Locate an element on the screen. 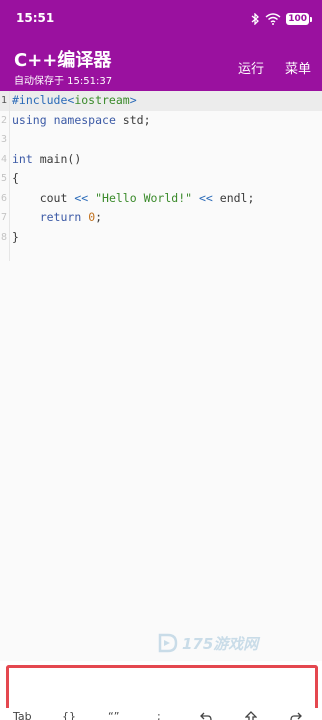 The height and width of the screenshot is (720, 322). status-time: 15:51 is located at coordinates (35, 18).